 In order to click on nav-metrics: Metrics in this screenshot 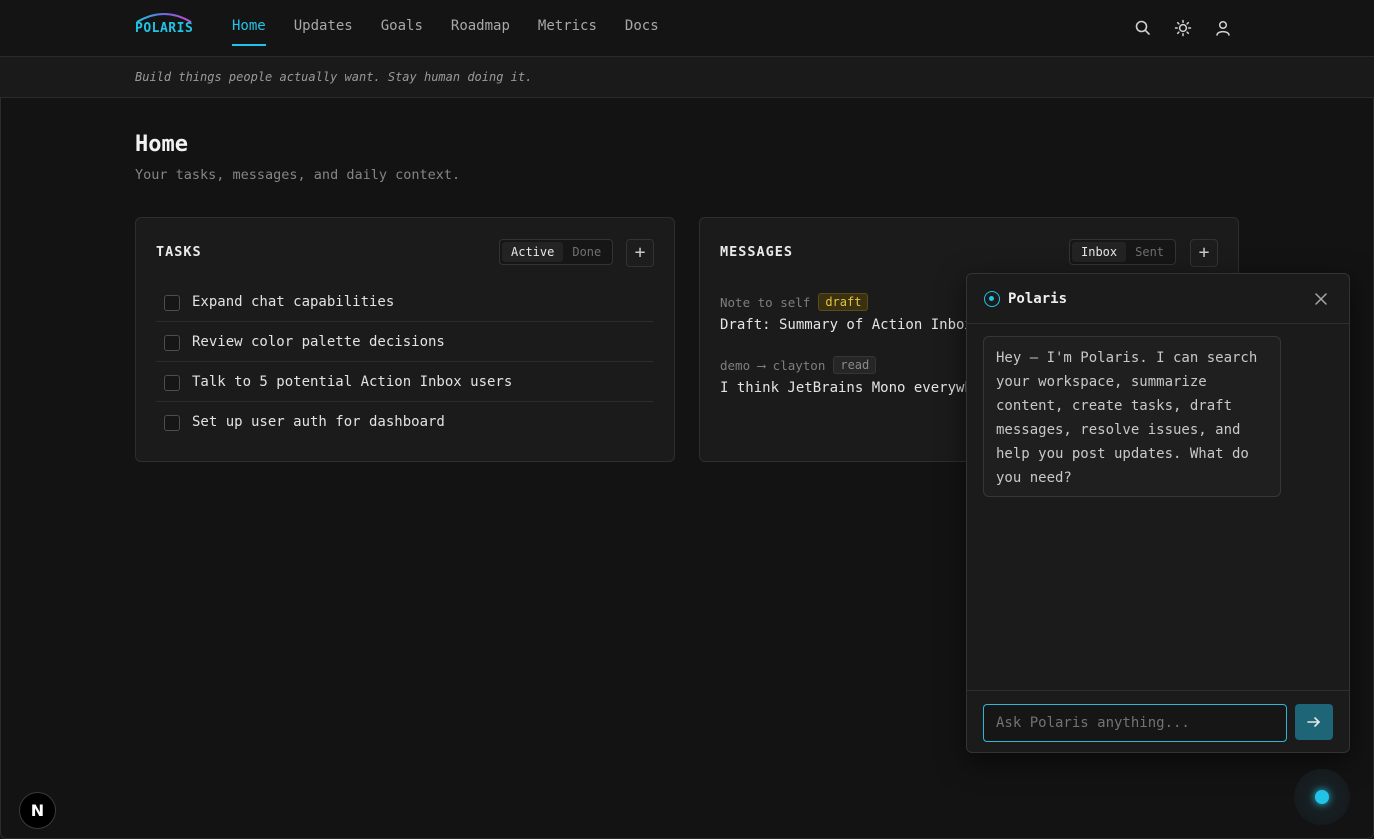, I will do `click(567, 32)`.